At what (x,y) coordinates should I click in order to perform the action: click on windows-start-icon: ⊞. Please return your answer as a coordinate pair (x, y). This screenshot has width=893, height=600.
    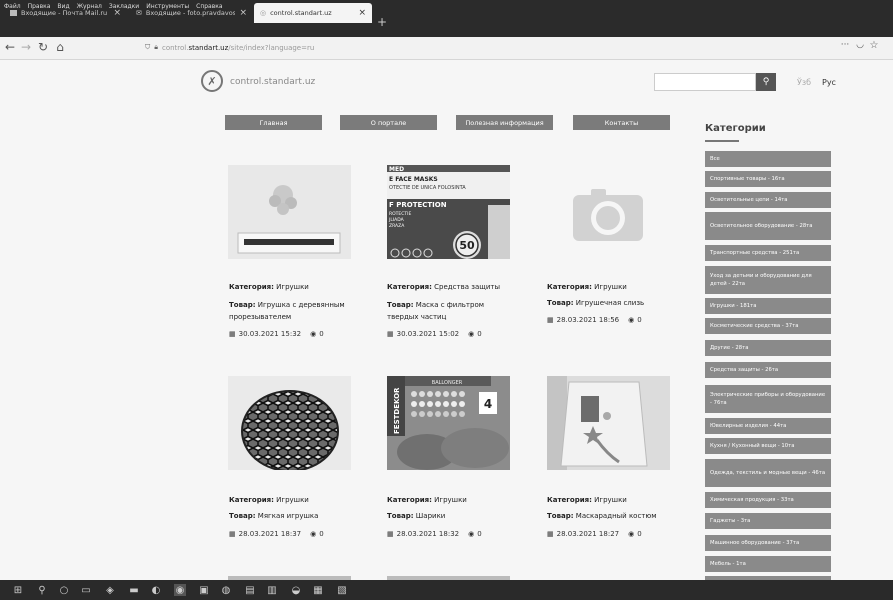
    Looking at the image, I should click on (18, 590).